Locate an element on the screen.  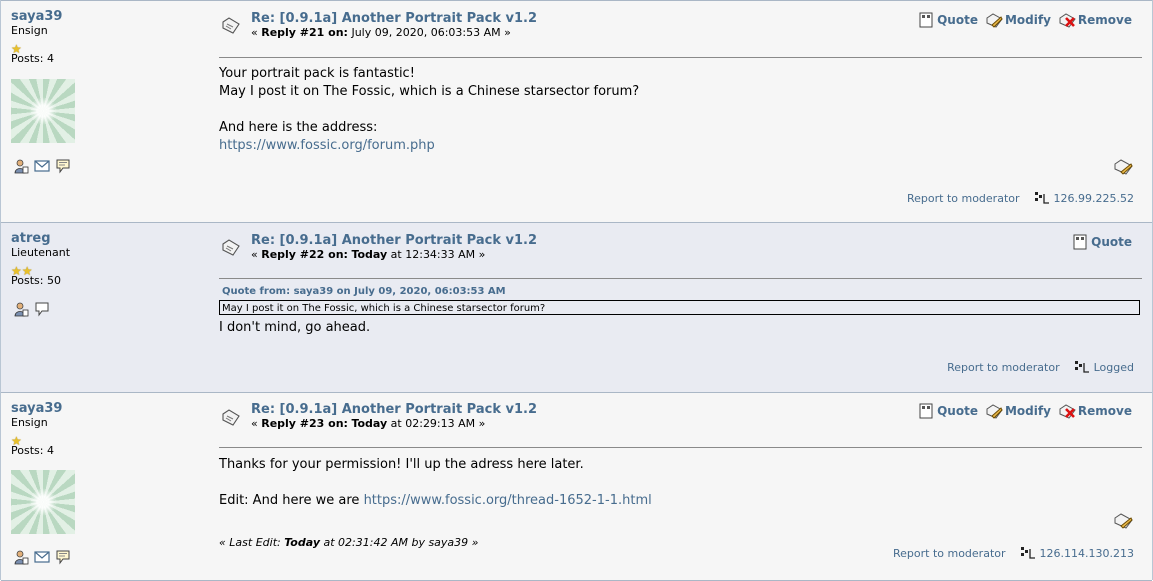
reply-date: at 12:34:33 AM is located at coordinates (431, 254).